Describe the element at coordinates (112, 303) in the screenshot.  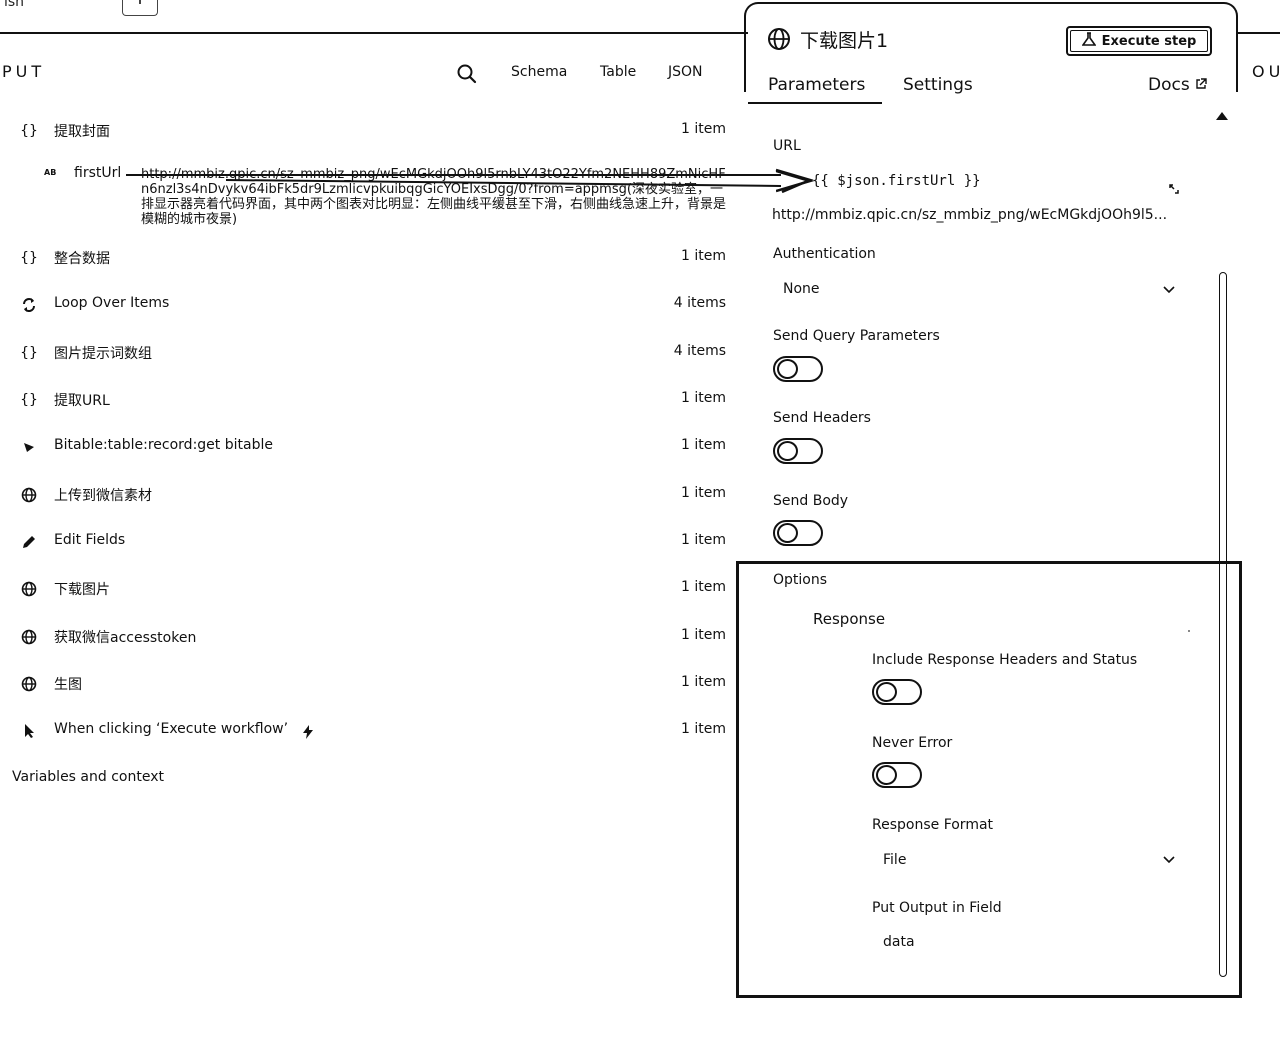
I see `node-label: Loop Over Items` at that location.